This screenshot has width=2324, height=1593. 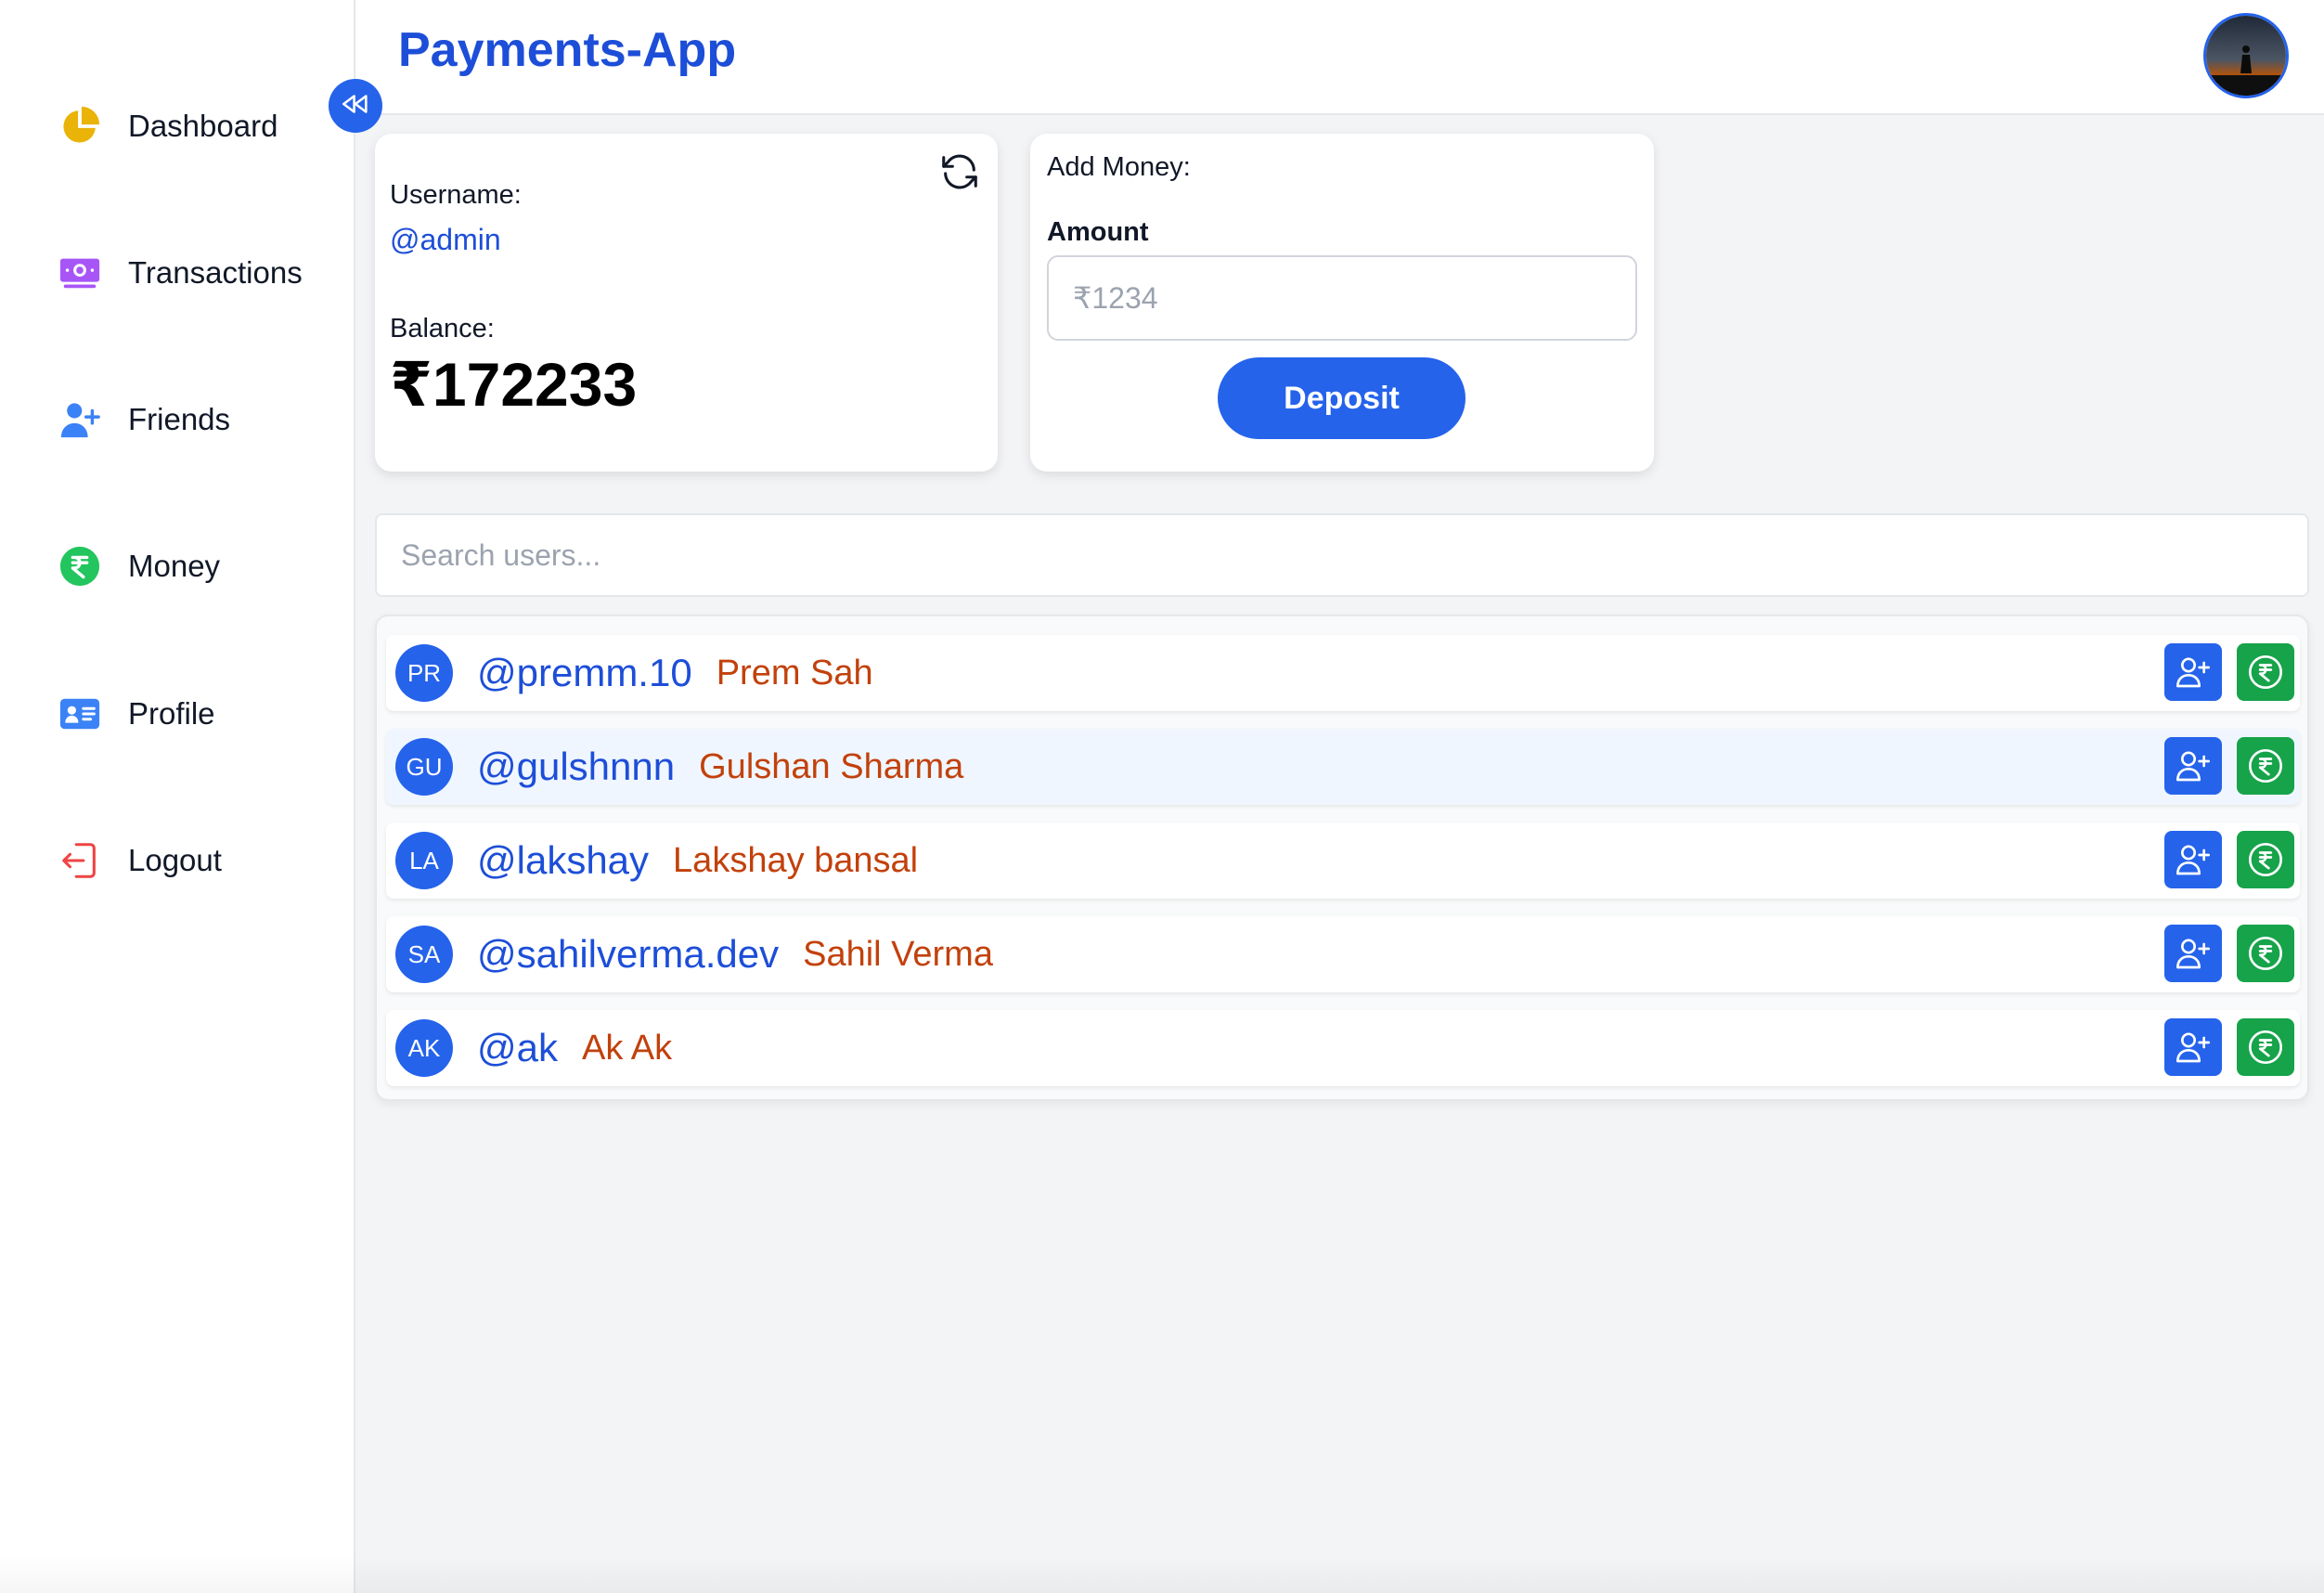 I want to click on sidebar-item-transactions: Transactions, so click(x=180, y=273).